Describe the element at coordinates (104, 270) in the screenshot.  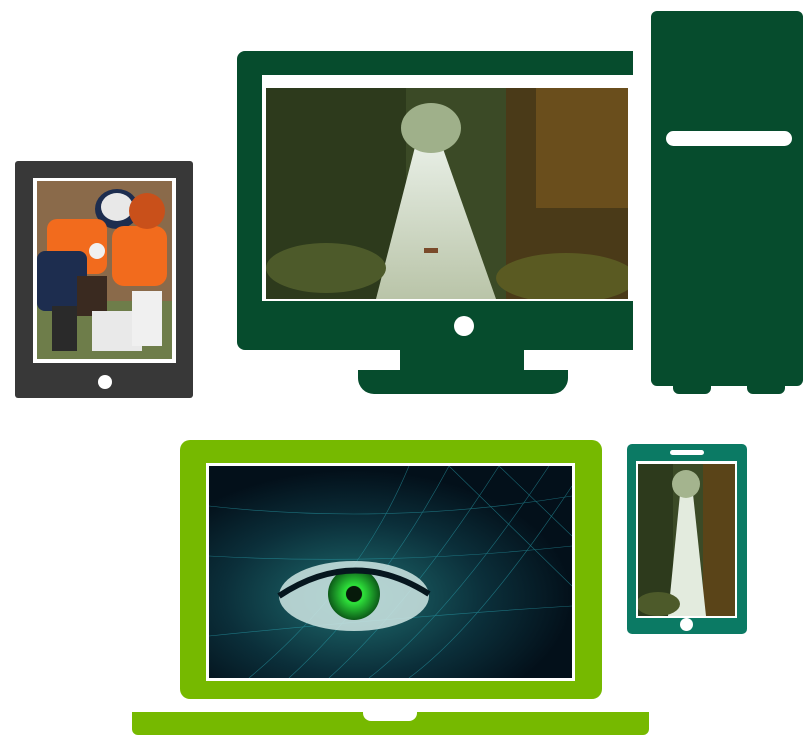
I see `tablet-screen-image` at that location.